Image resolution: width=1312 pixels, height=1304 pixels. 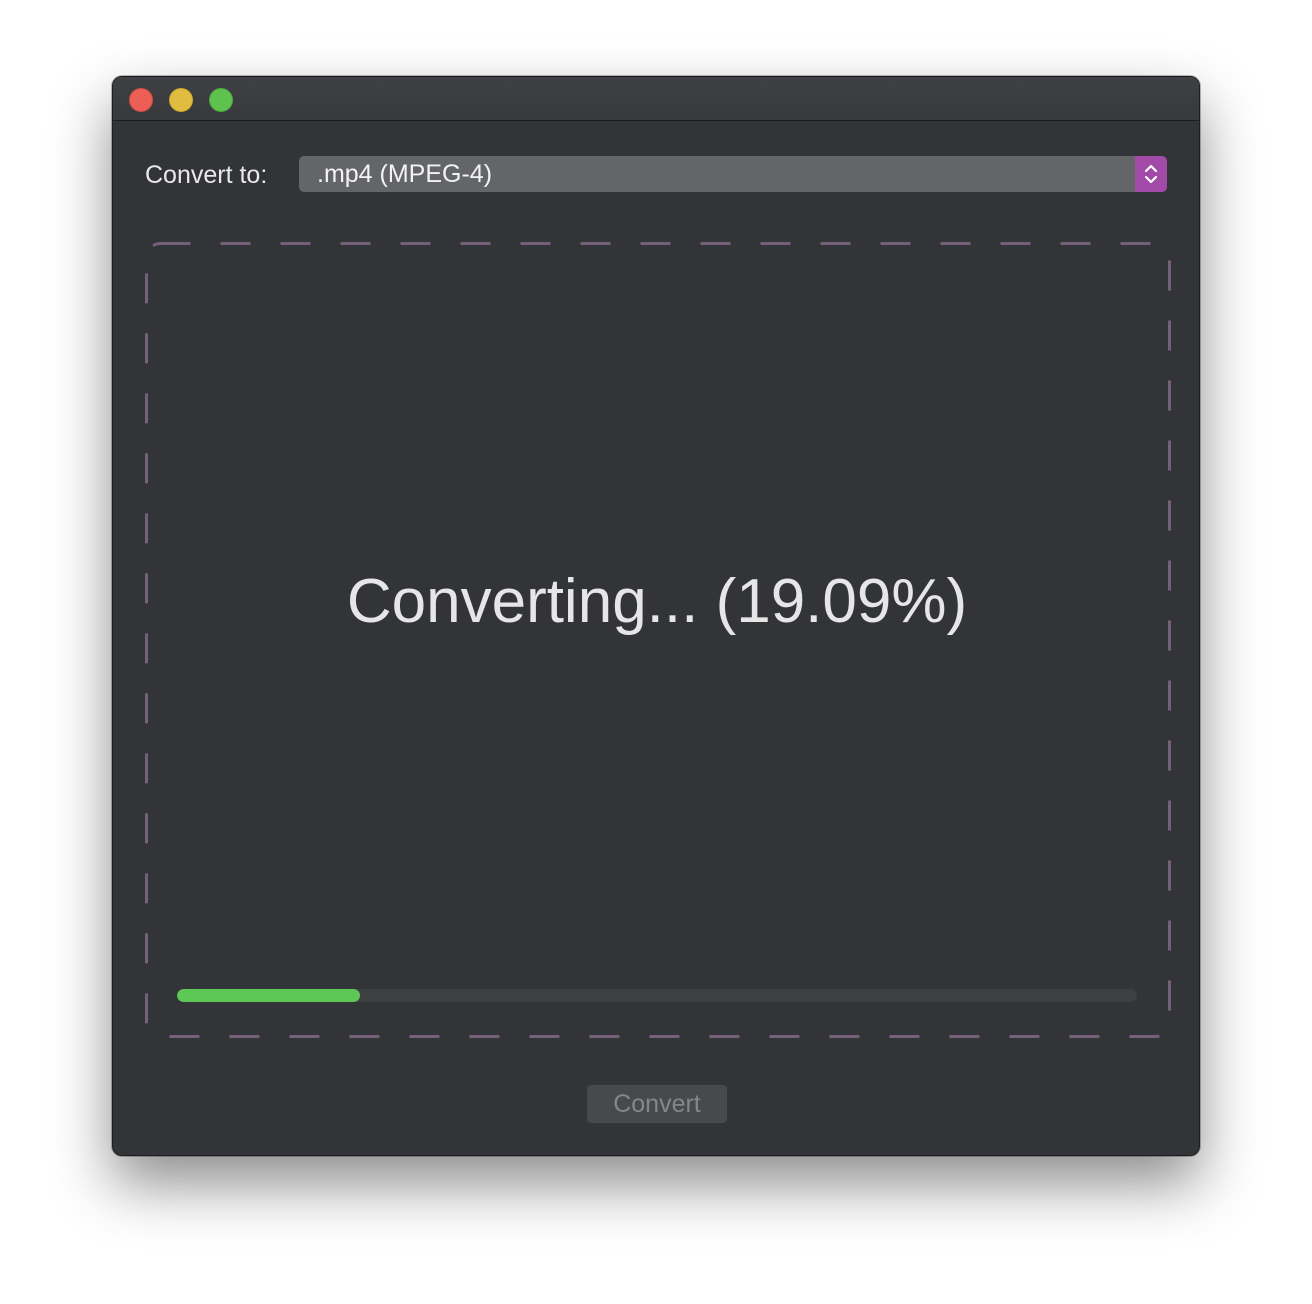 What do you see at coordinates (181, 100) in the screenshot?
I see `minimize-window-button` at bounding box center [181, 100].